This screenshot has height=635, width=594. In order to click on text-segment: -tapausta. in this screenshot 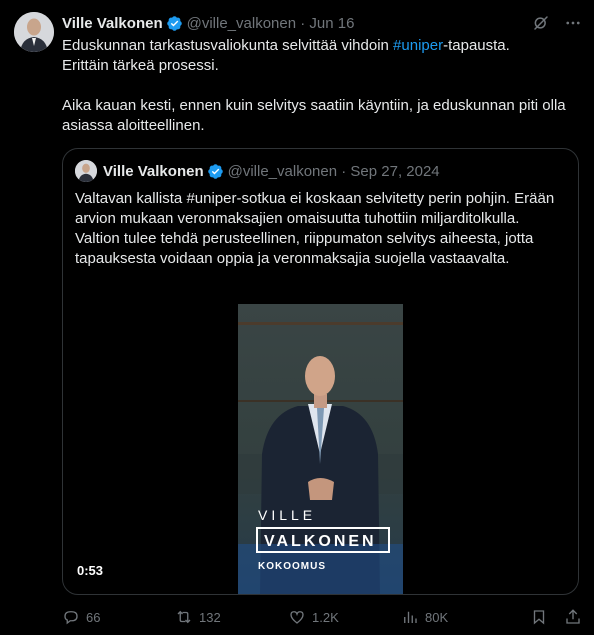, I will do `click(476, 45)`.